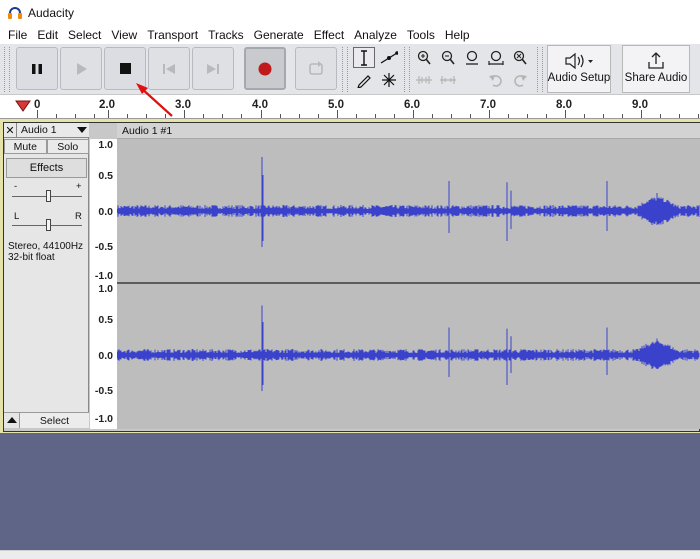  What do you see at coordinates (124, 35) in the screenshot?
I see `menu-view: View` at bounding box center [124, 35].